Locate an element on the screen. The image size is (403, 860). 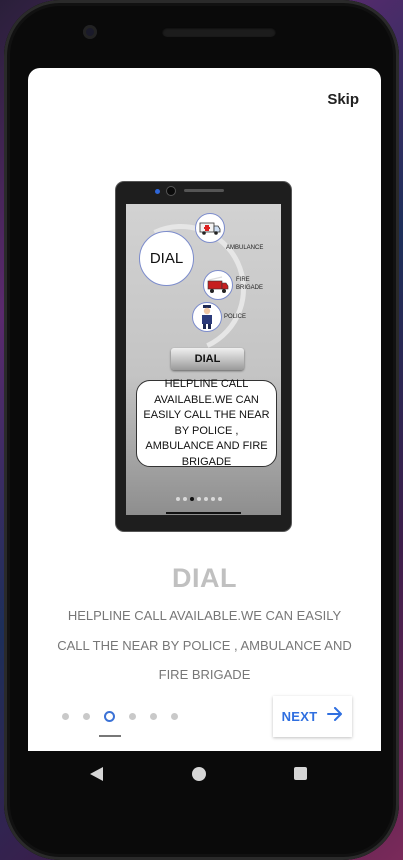
active-page-underline is located at coordinates (110, 736).